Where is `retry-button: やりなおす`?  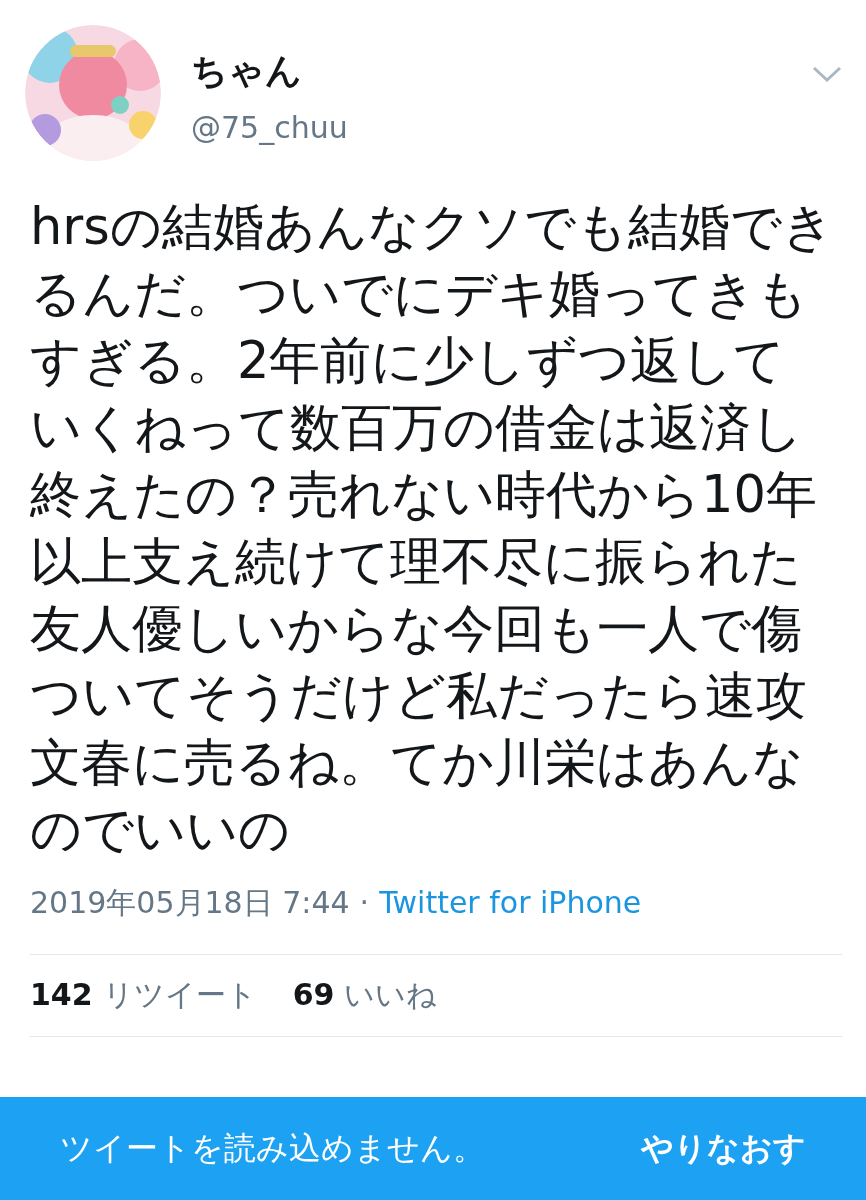 retry-button: やりなおす is located at coordinates (723, 1148).